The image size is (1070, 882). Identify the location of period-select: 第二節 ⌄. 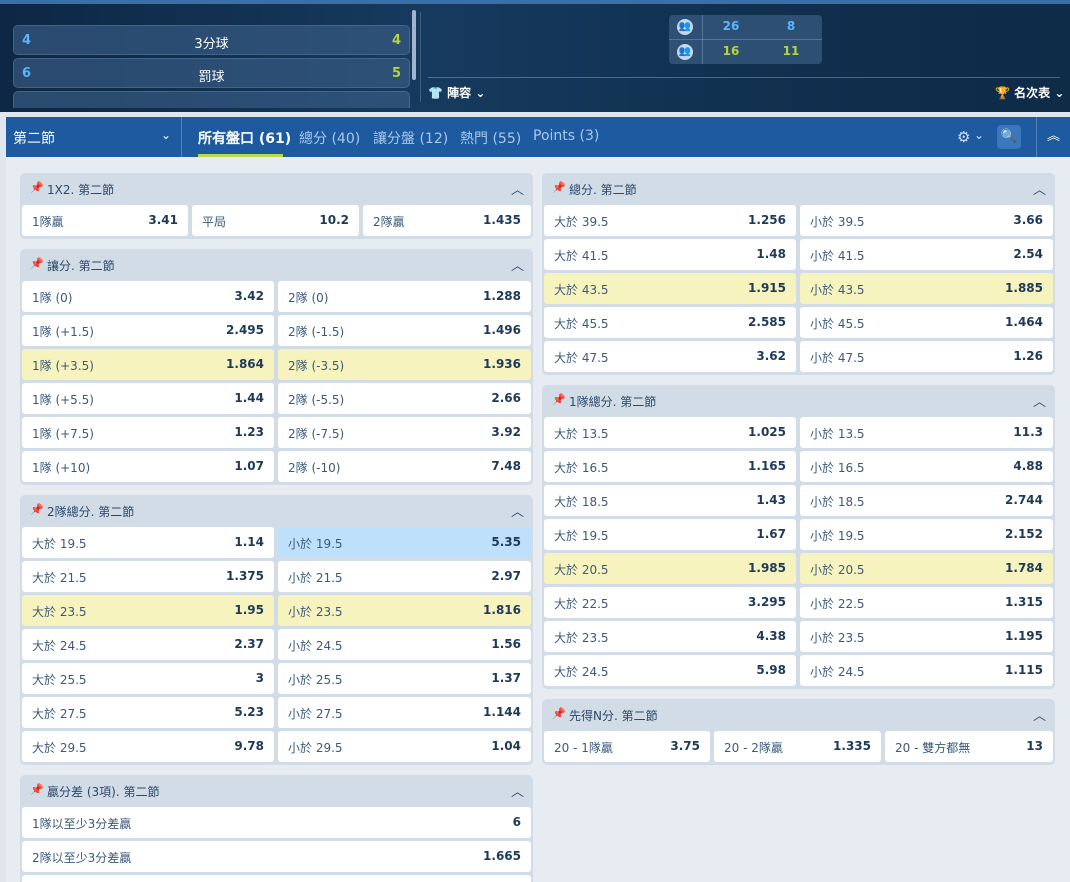
(94, 137).